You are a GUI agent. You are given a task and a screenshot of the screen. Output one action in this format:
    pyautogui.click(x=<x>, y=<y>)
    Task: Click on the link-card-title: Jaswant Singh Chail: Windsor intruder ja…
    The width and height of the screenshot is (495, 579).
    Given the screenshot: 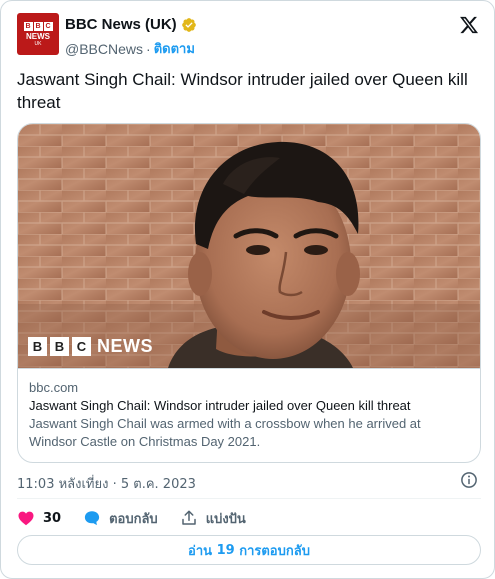 What is the action you would take?
    pyautogui.click(x=220, y=405)
    